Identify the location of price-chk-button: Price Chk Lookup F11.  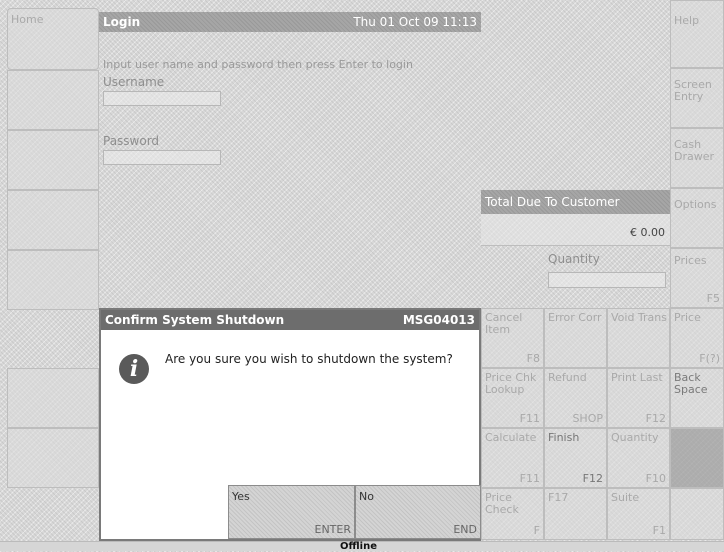
(512, 398).